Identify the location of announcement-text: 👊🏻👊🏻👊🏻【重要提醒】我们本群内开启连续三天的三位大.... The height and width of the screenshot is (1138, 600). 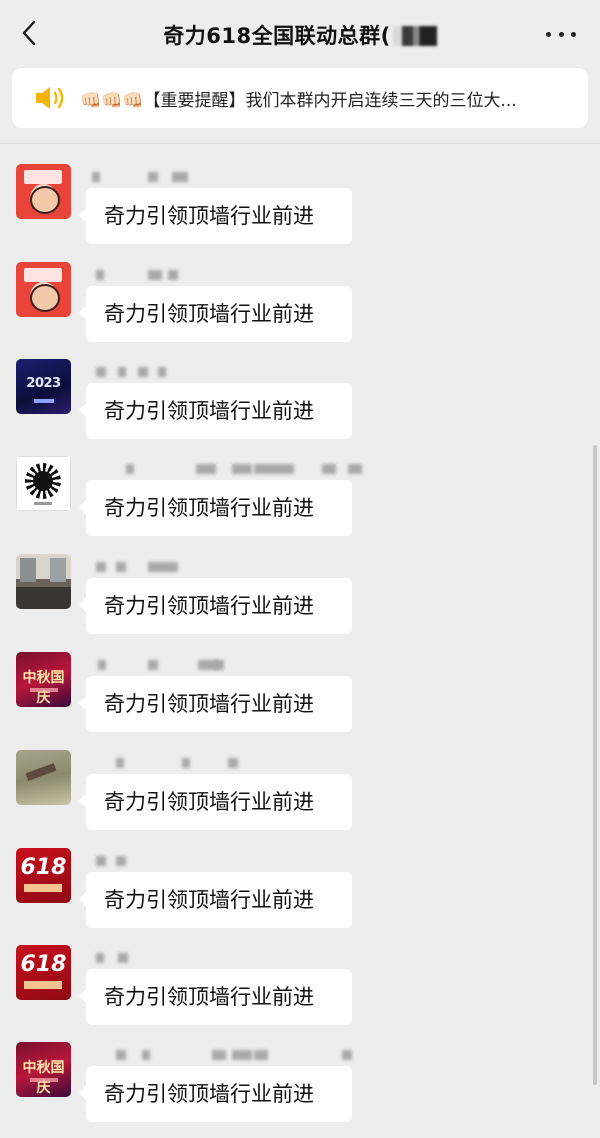
(298, 100).